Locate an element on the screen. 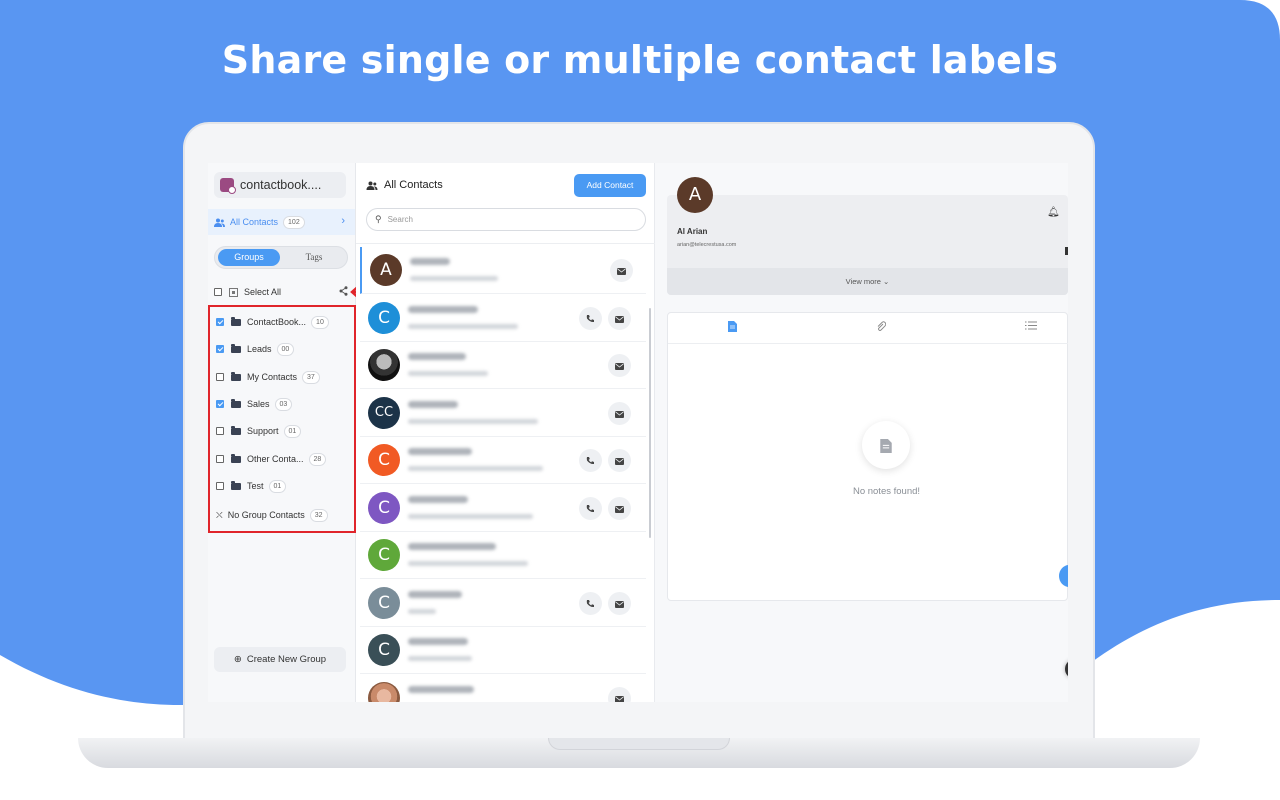  list-tab-icon is located at coordinates (1031, 325).